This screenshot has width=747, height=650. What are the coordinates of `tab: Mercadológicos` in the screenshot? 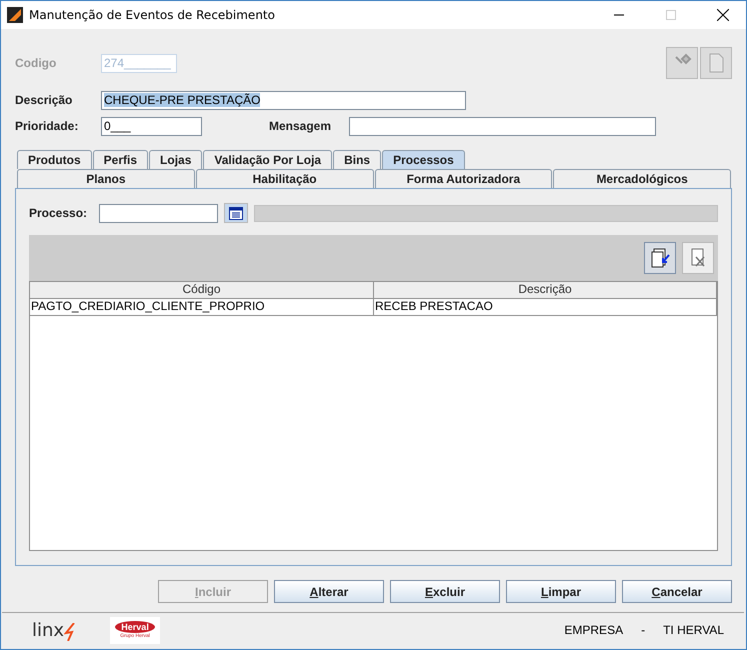 It's located at (642, 178).